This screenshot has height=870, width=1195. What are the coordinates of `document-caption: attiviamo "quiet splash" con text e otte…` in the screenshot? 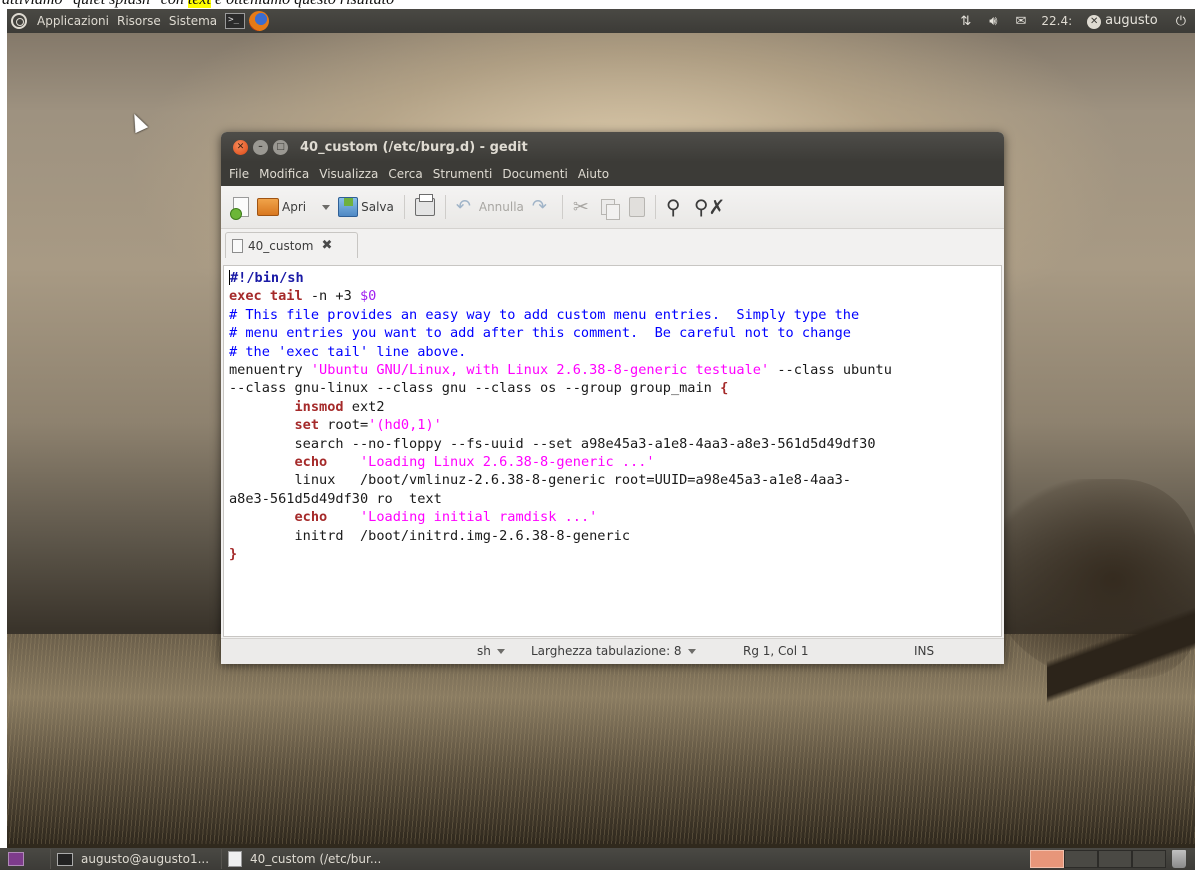 It's located at (597, 4).